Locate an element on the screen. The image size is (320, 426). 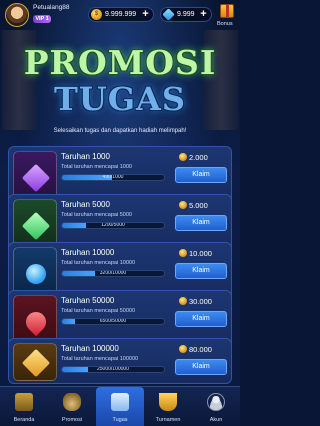
bonus-label: Bonus is located at coordinates (225, 24).